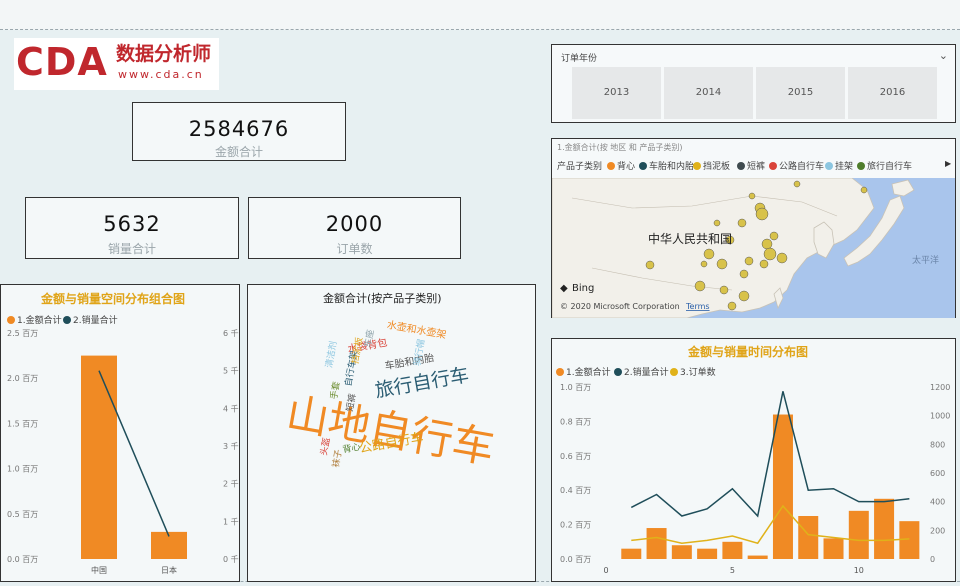 The width and height of the screenshot is (960, 586). I want to click on map-legend: 产品子类别 背心 车胎和内胎 挡泥板 短裤 公路自行车 挂架 旅行自行车 ▶, so click(754, 166).